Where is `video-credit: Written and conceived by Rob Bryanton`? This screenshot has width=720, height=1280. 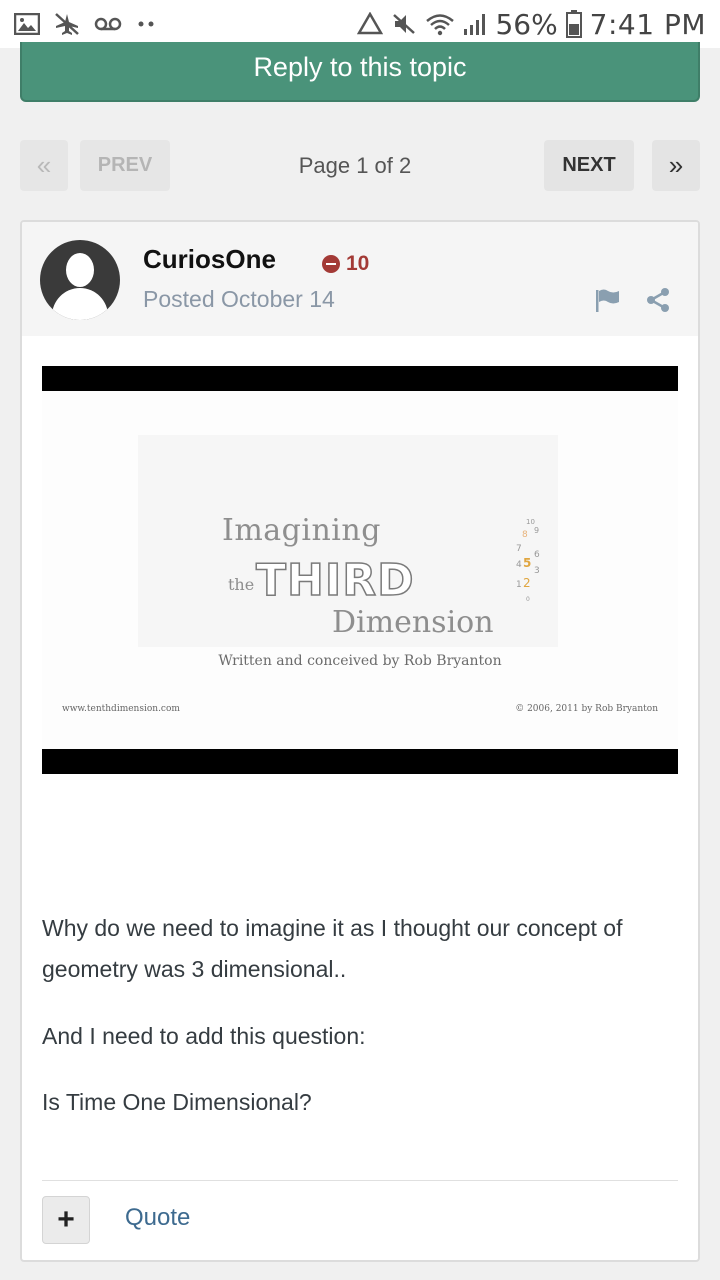 video-credit: Written and conceived by Rob Bryanton is located at coordinates (360, 661).